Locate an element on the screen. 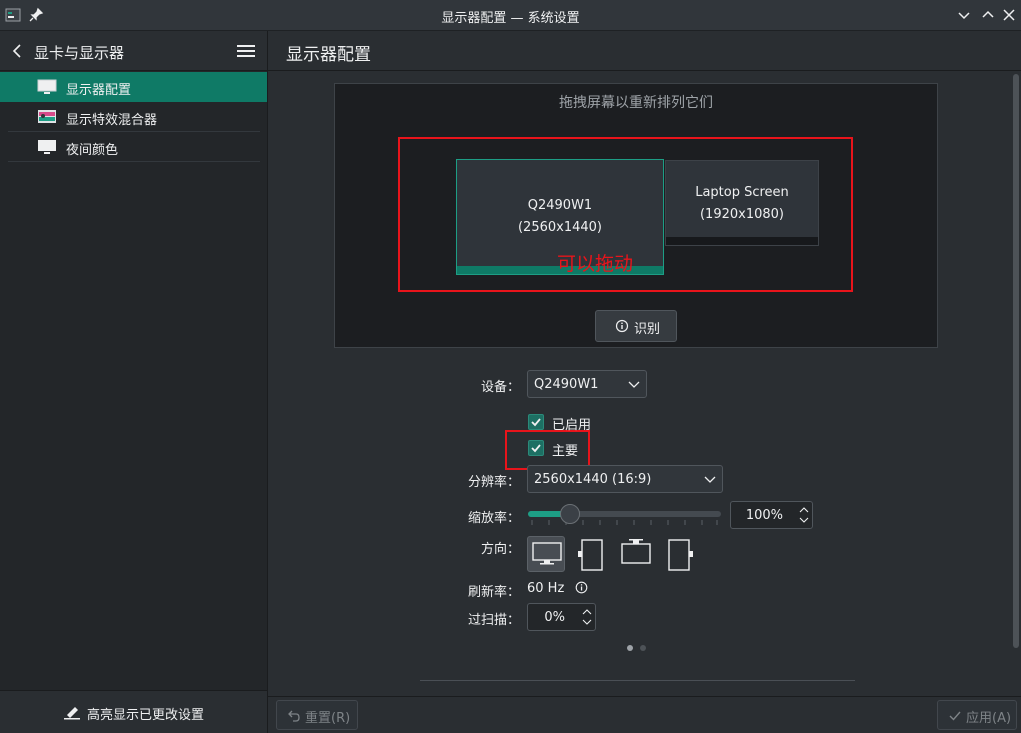 Image resolution: width=1021 pixels, height=733 pixels. primary-label: 主要 is located at coordinates (565, 451).